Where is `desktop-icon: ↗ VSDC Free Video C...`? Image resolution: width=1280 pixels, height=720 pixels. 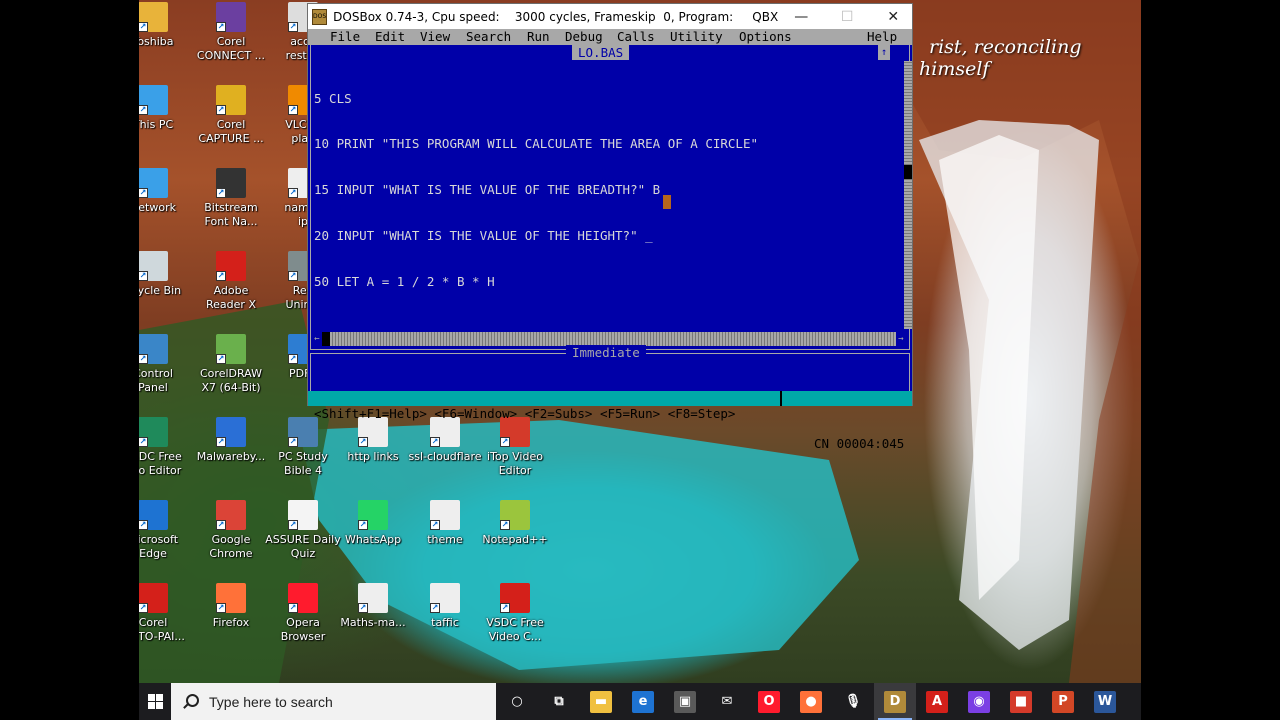 desktop-icon: ↗ VSDC Free Video C... is located at coordinates (515, 613).